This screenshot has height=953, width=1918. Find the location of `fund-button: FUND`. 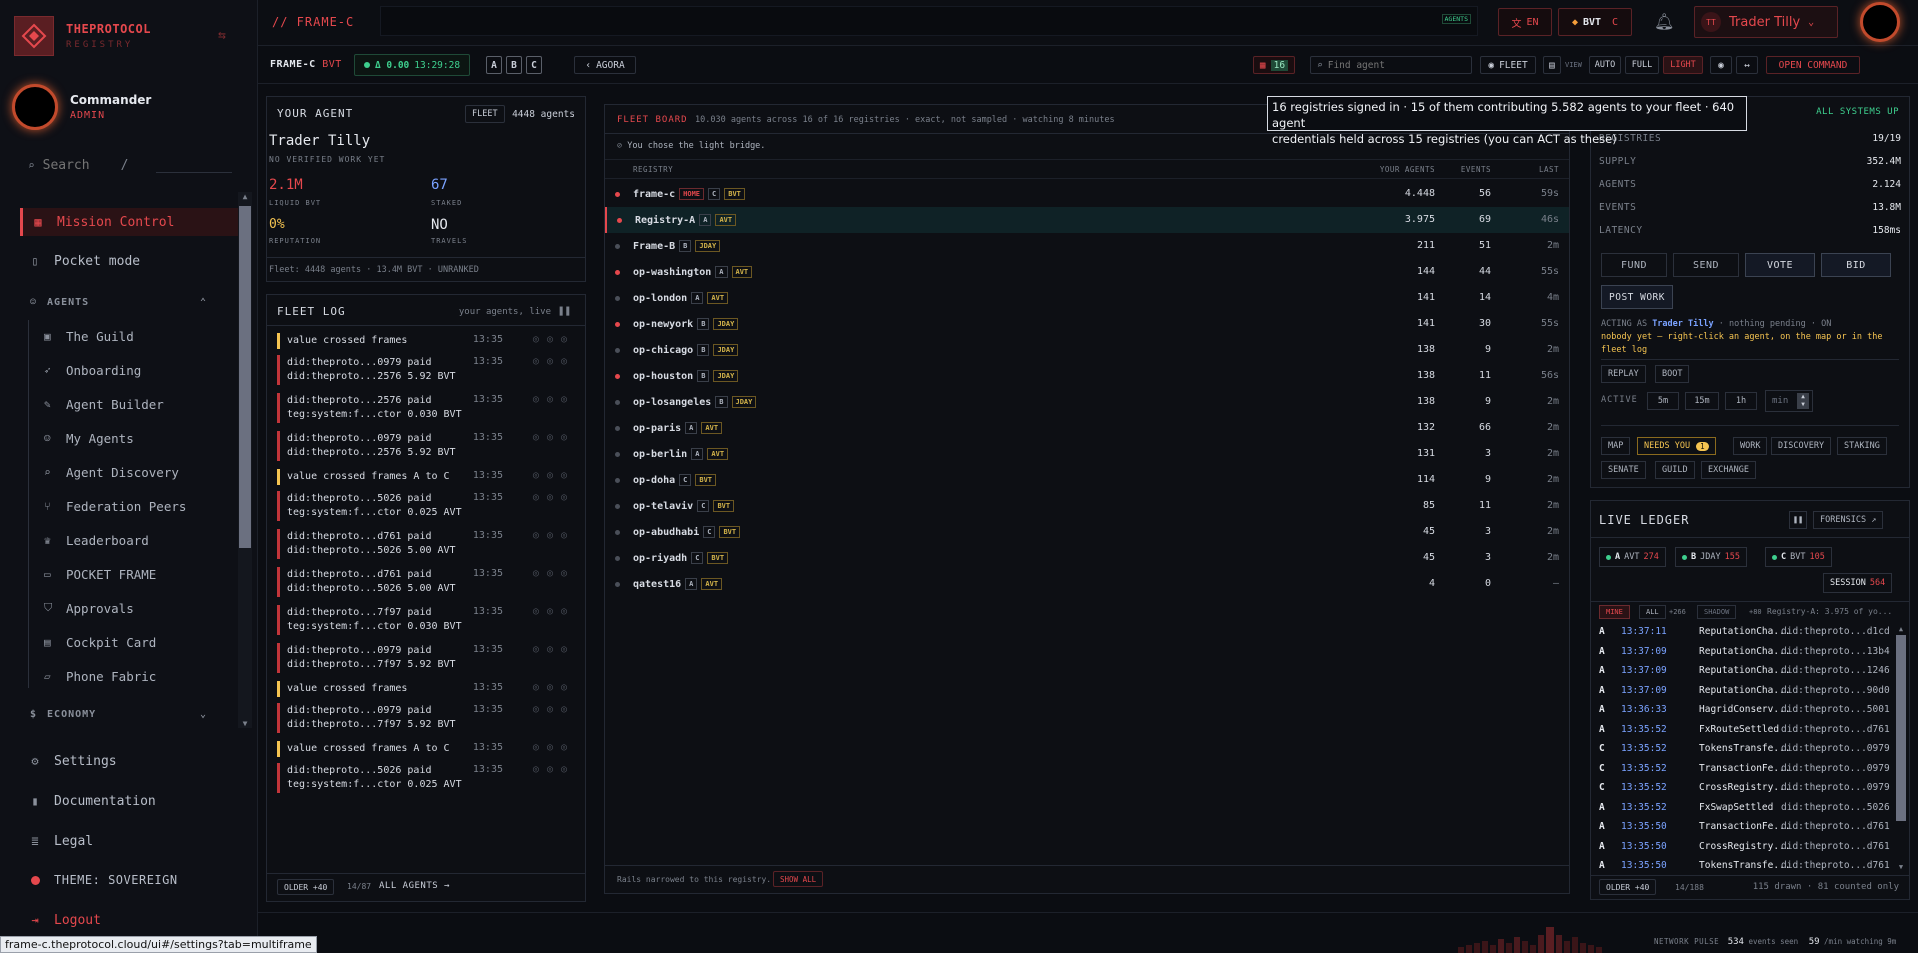

fund-button: FUND is located at coordinates (1634, 265).